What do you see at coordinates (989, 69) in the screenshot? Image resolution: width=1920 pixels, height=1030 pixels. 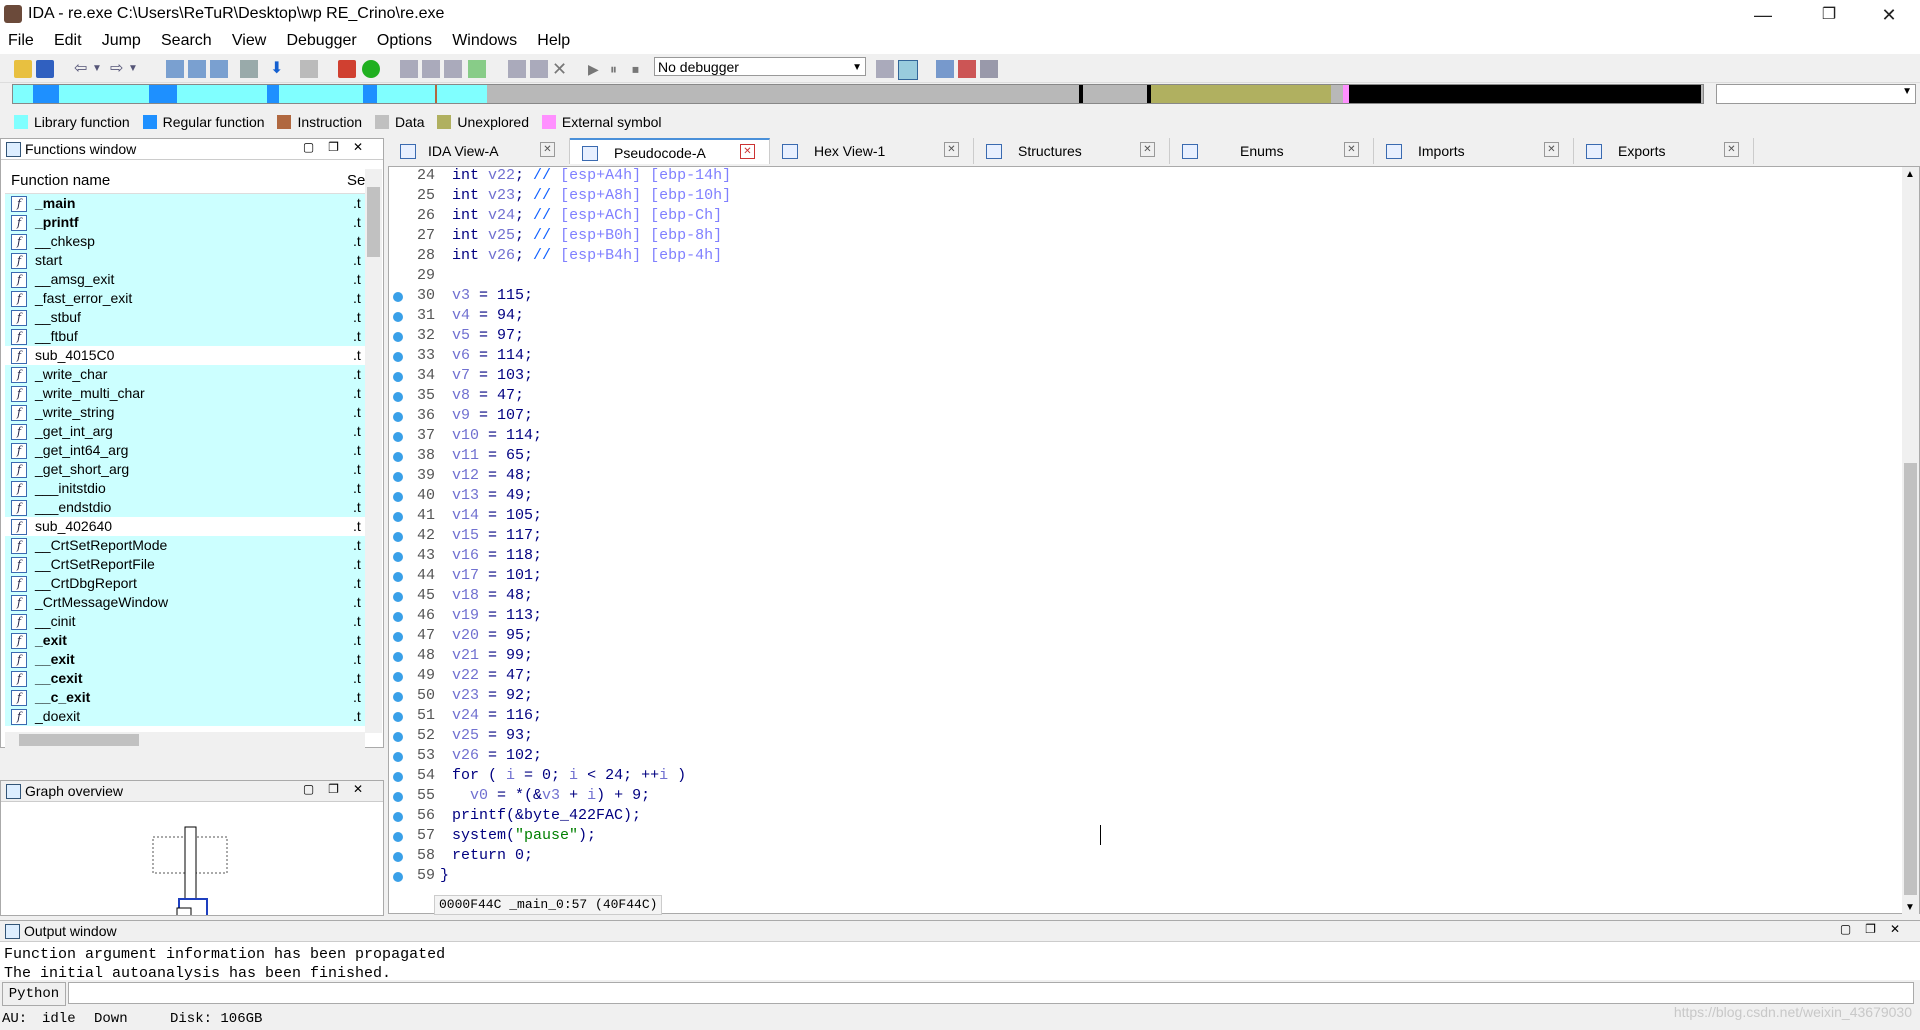 I see `settings-icon` at bounding box center [989, 69].